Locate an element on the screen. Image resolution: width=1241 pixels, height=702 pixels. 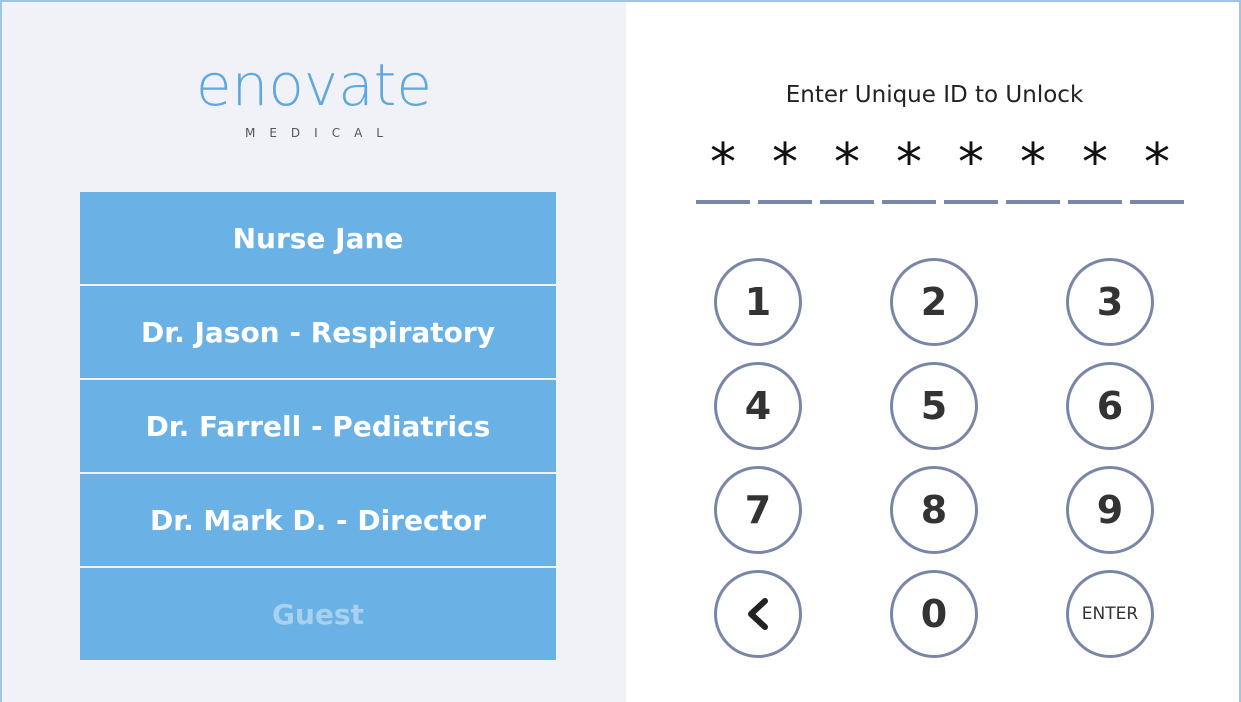
key-8: 8 is located at coordinates (934, 510).